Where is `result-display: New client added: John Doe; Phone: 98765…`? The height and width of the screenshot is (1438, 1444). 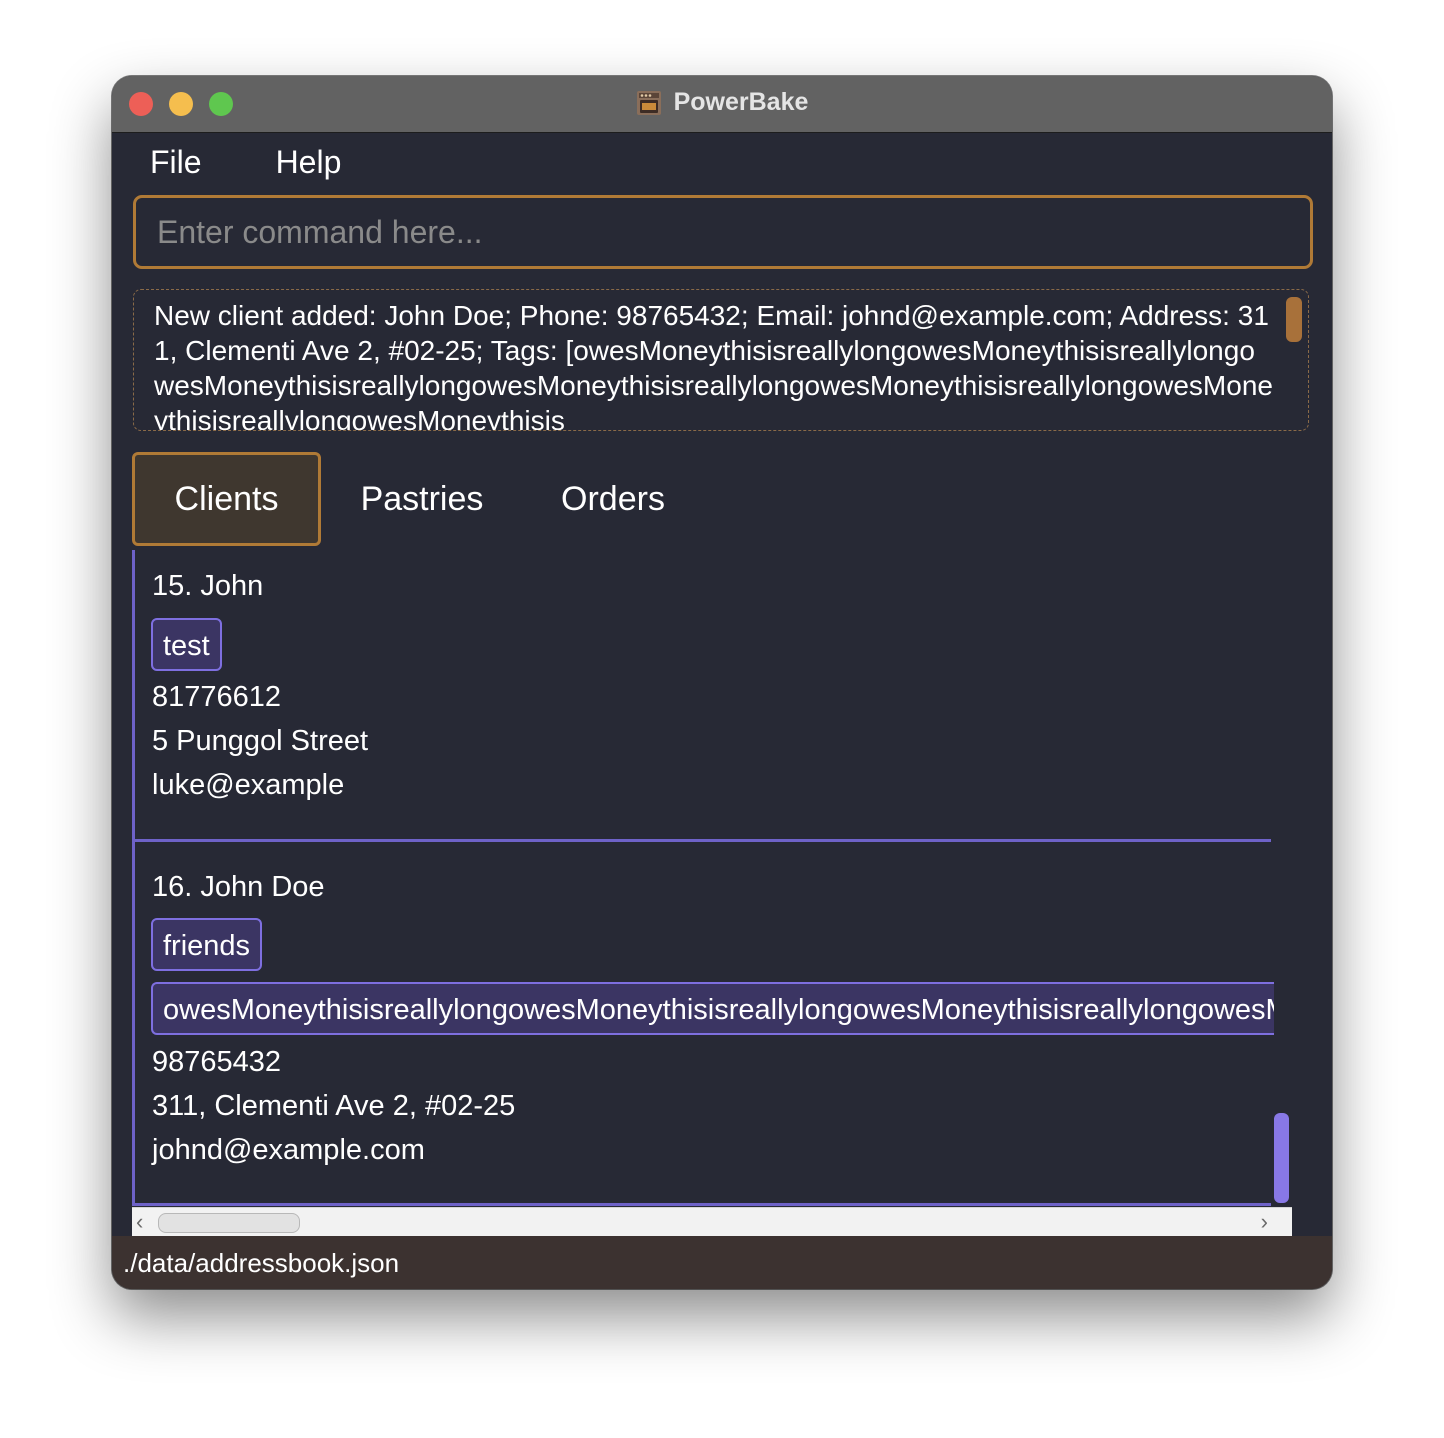 result-display: New client added: John Doe; Phone: 98765… is located at coordinates (721, 360).